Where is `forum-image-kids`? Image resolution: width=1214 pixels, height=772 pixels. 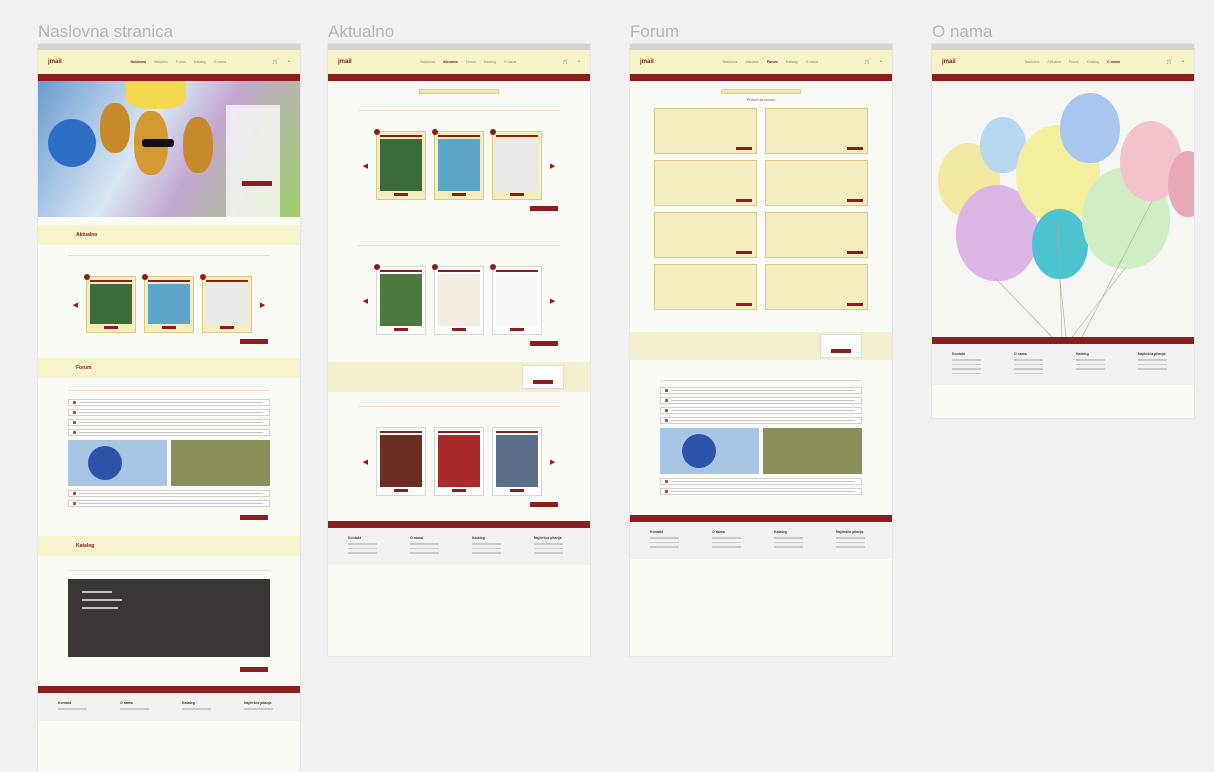
forum-image-kids is located at coordinates (812, 451).